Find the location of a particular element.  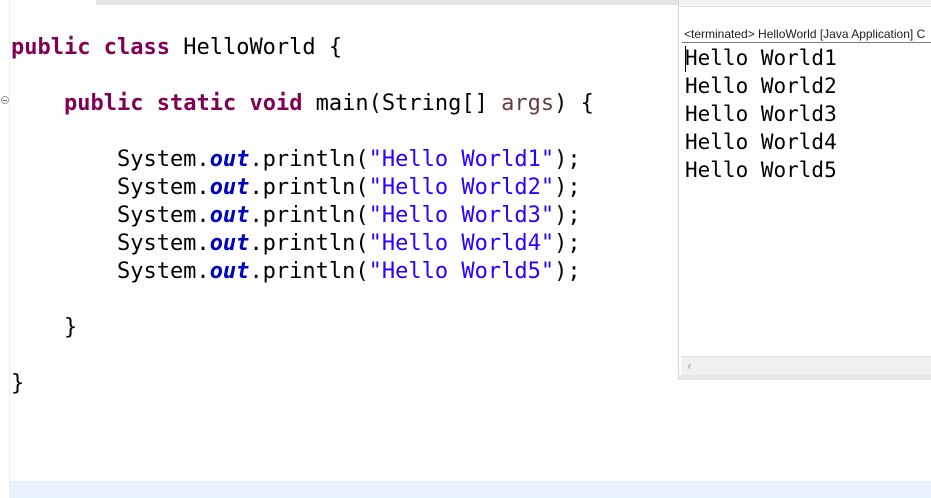

string-literal-token: "Hello World5" is located at coordinates (461, 271).